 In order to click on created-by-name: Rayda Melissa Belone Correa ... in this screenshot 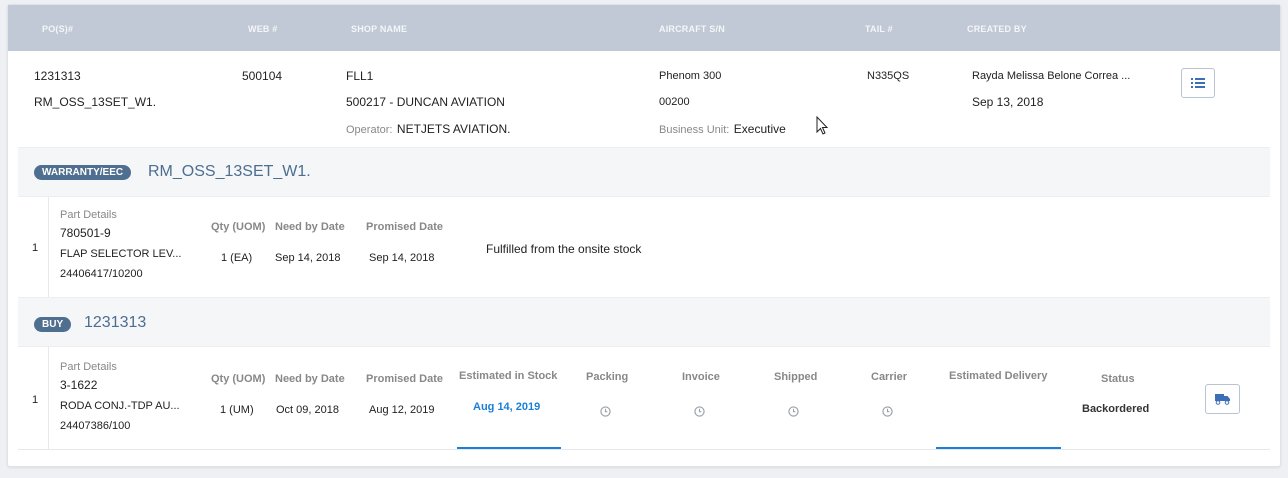, I will do `click(1051, 76)`.